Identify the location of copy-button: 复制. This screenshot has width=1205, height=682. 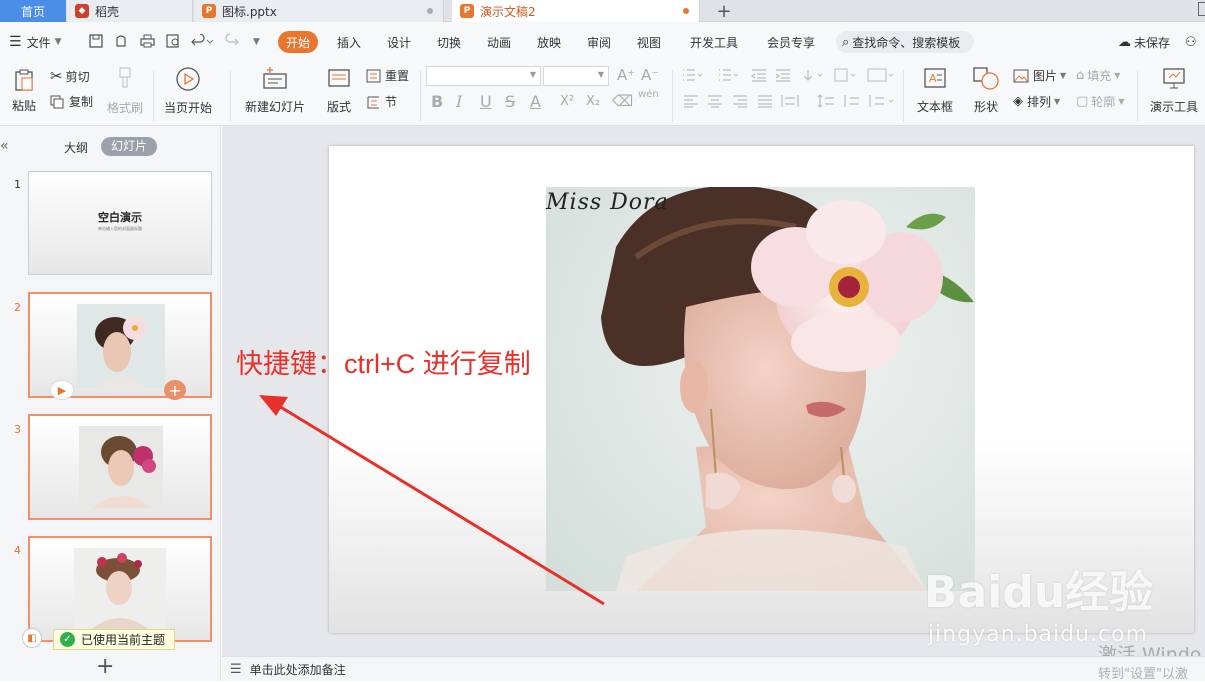
(71, 101).